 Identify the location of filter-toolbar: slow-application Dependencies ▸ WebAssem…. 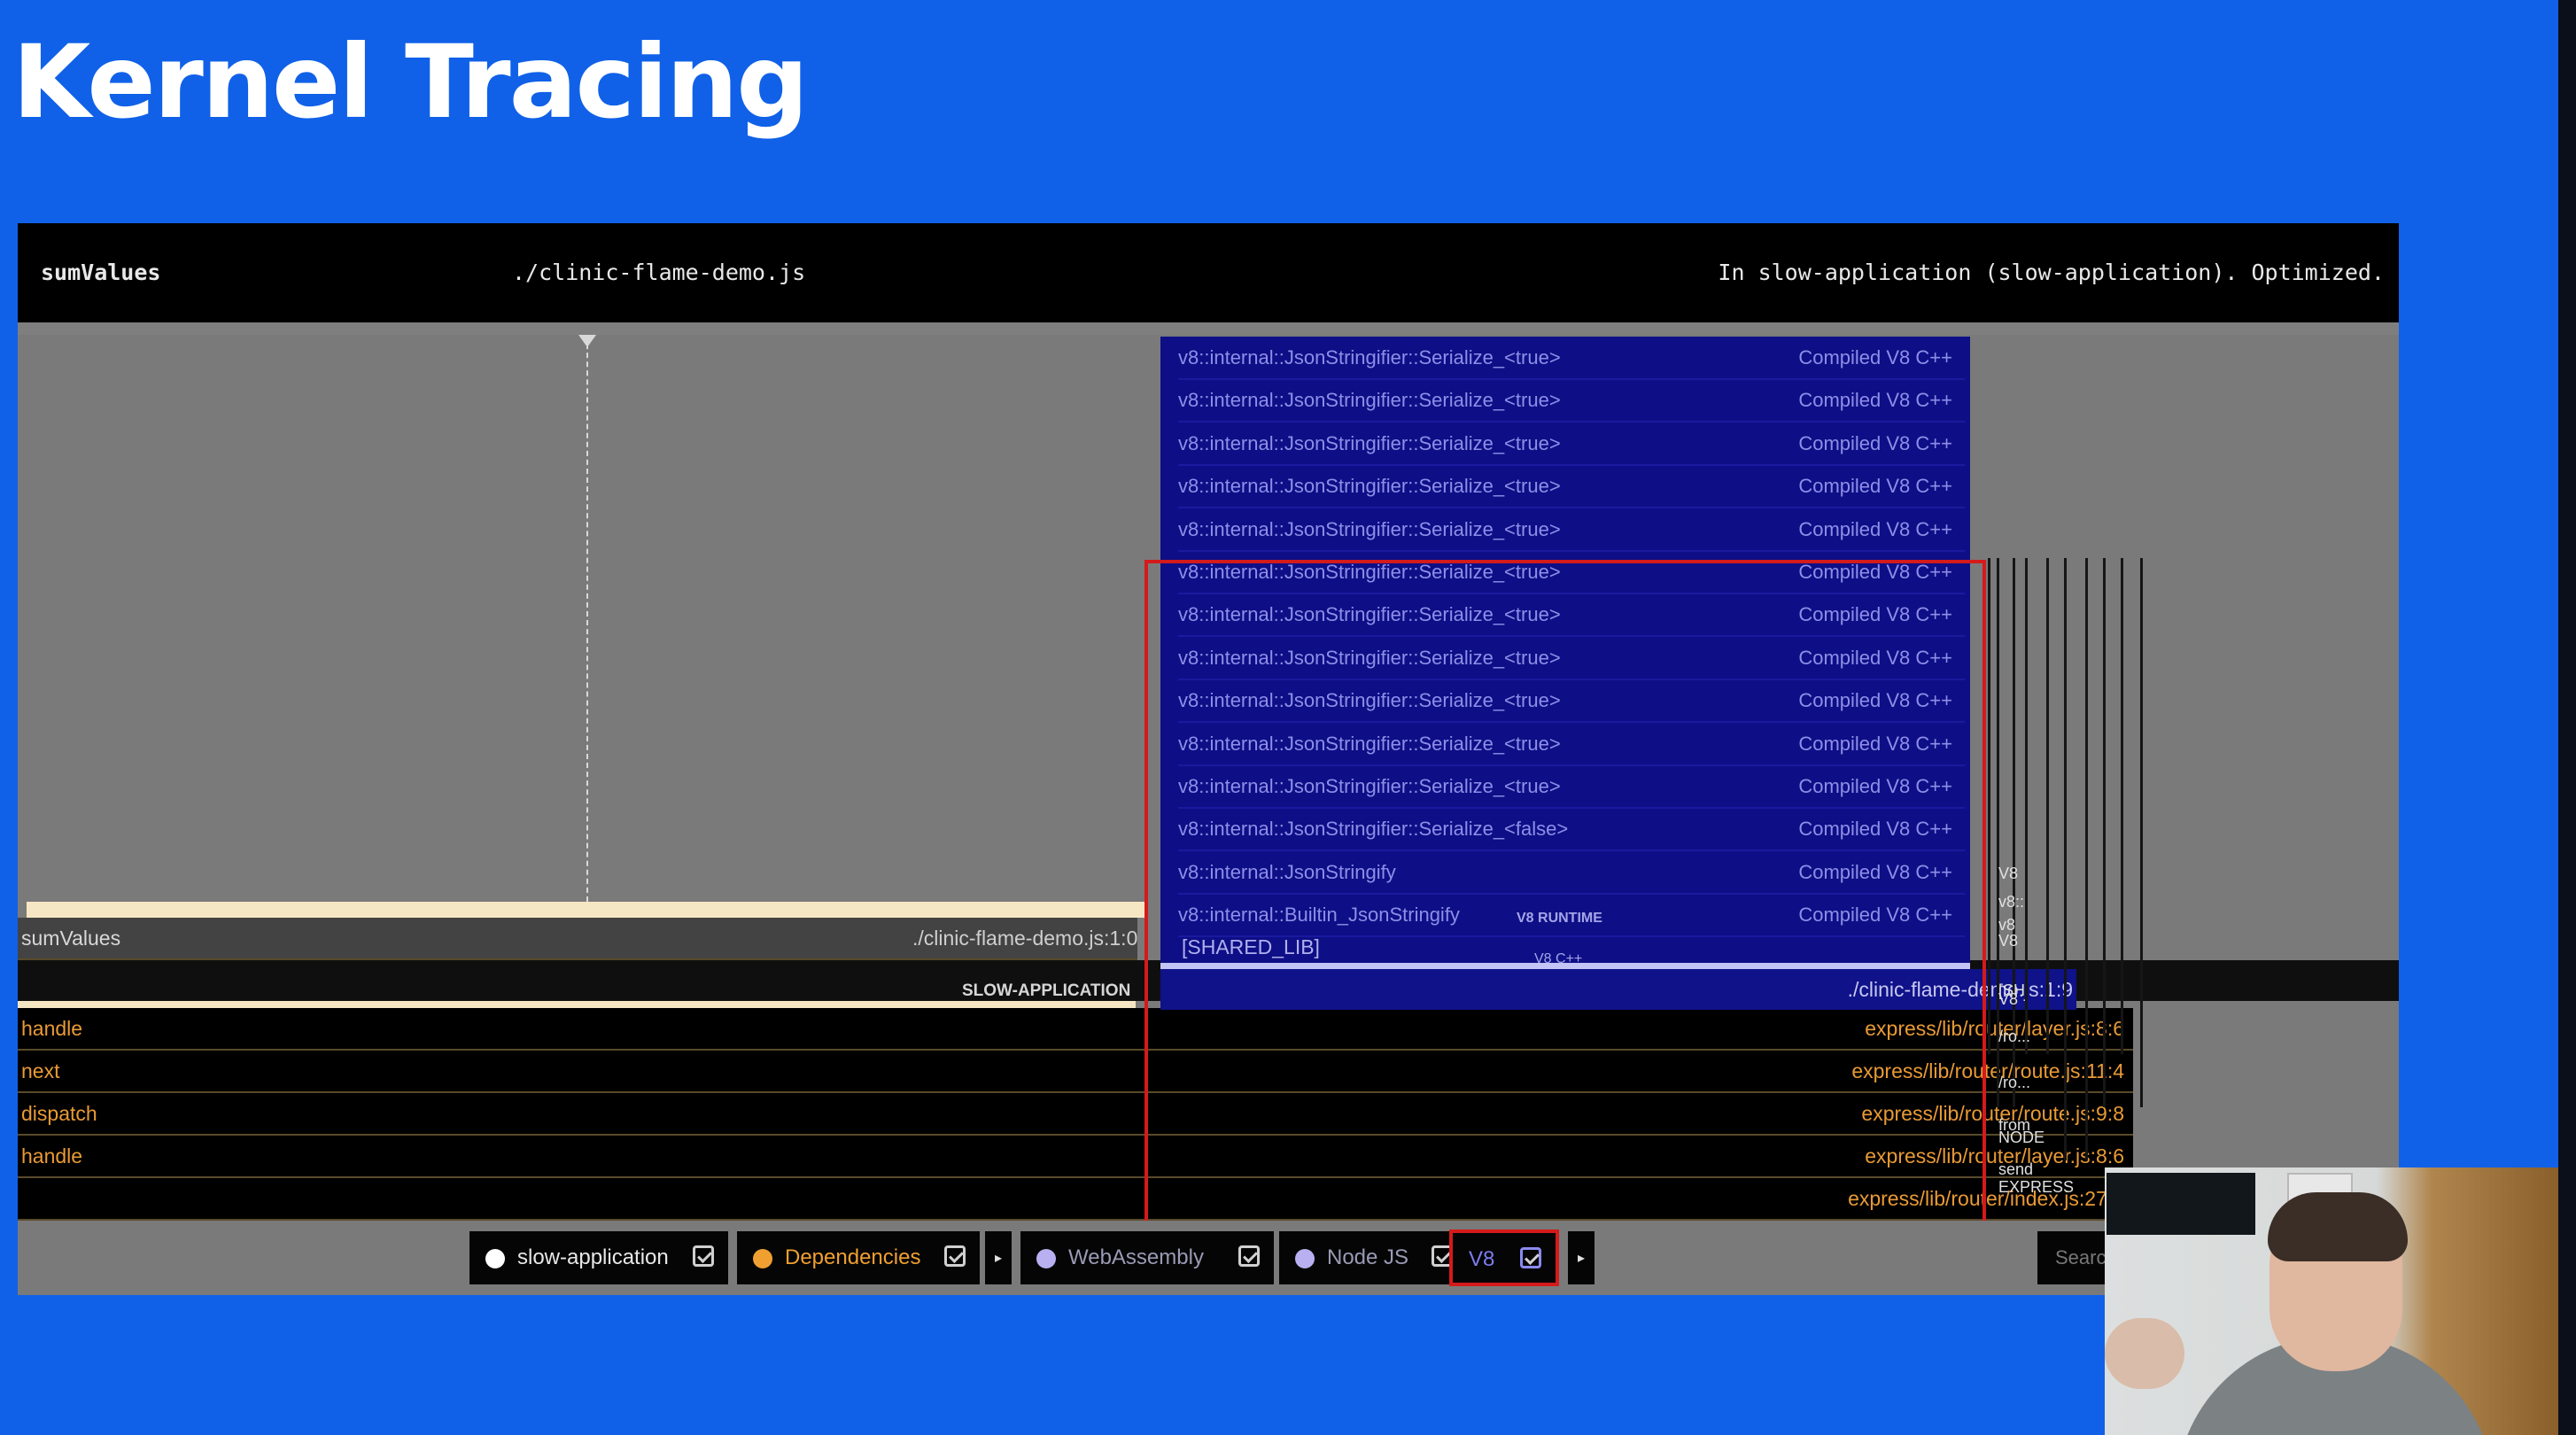
(1208, 1258).